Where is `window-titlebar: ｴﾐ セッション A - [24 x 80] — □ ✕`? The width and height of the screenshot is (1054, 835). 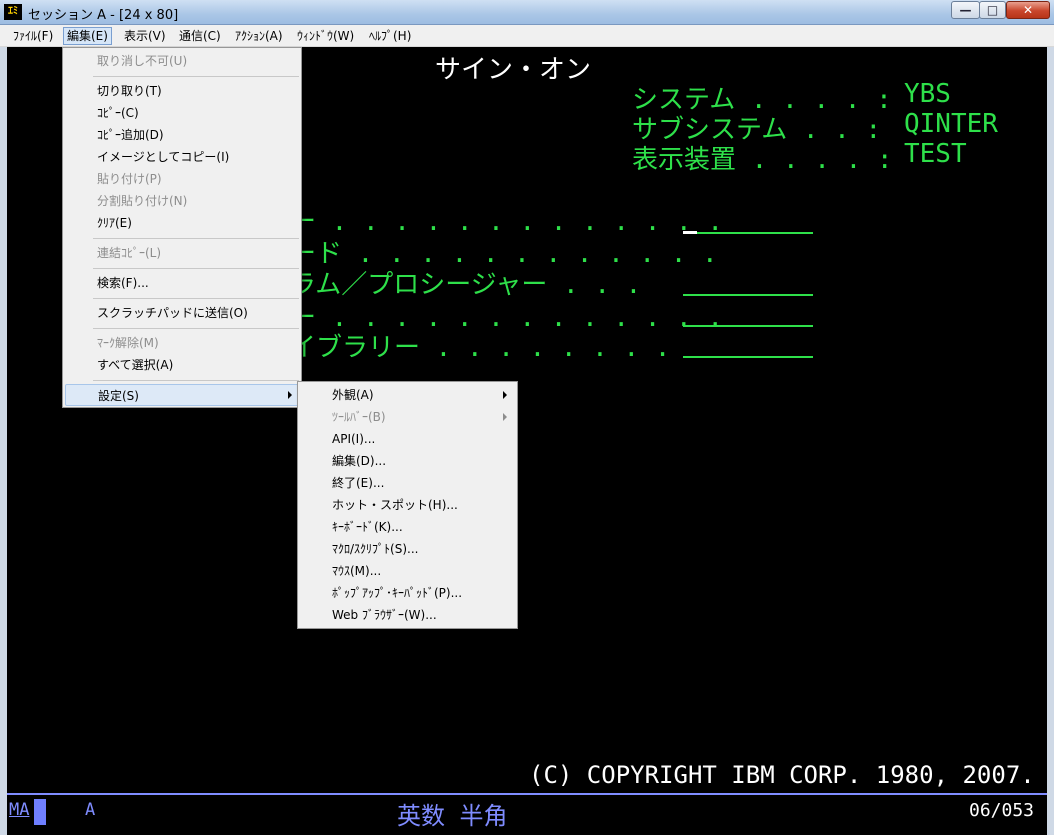
window-titlebar: ｴﾐ セッション A - [24 x 80] — □ ✕ is located at coordinates (527, 12).